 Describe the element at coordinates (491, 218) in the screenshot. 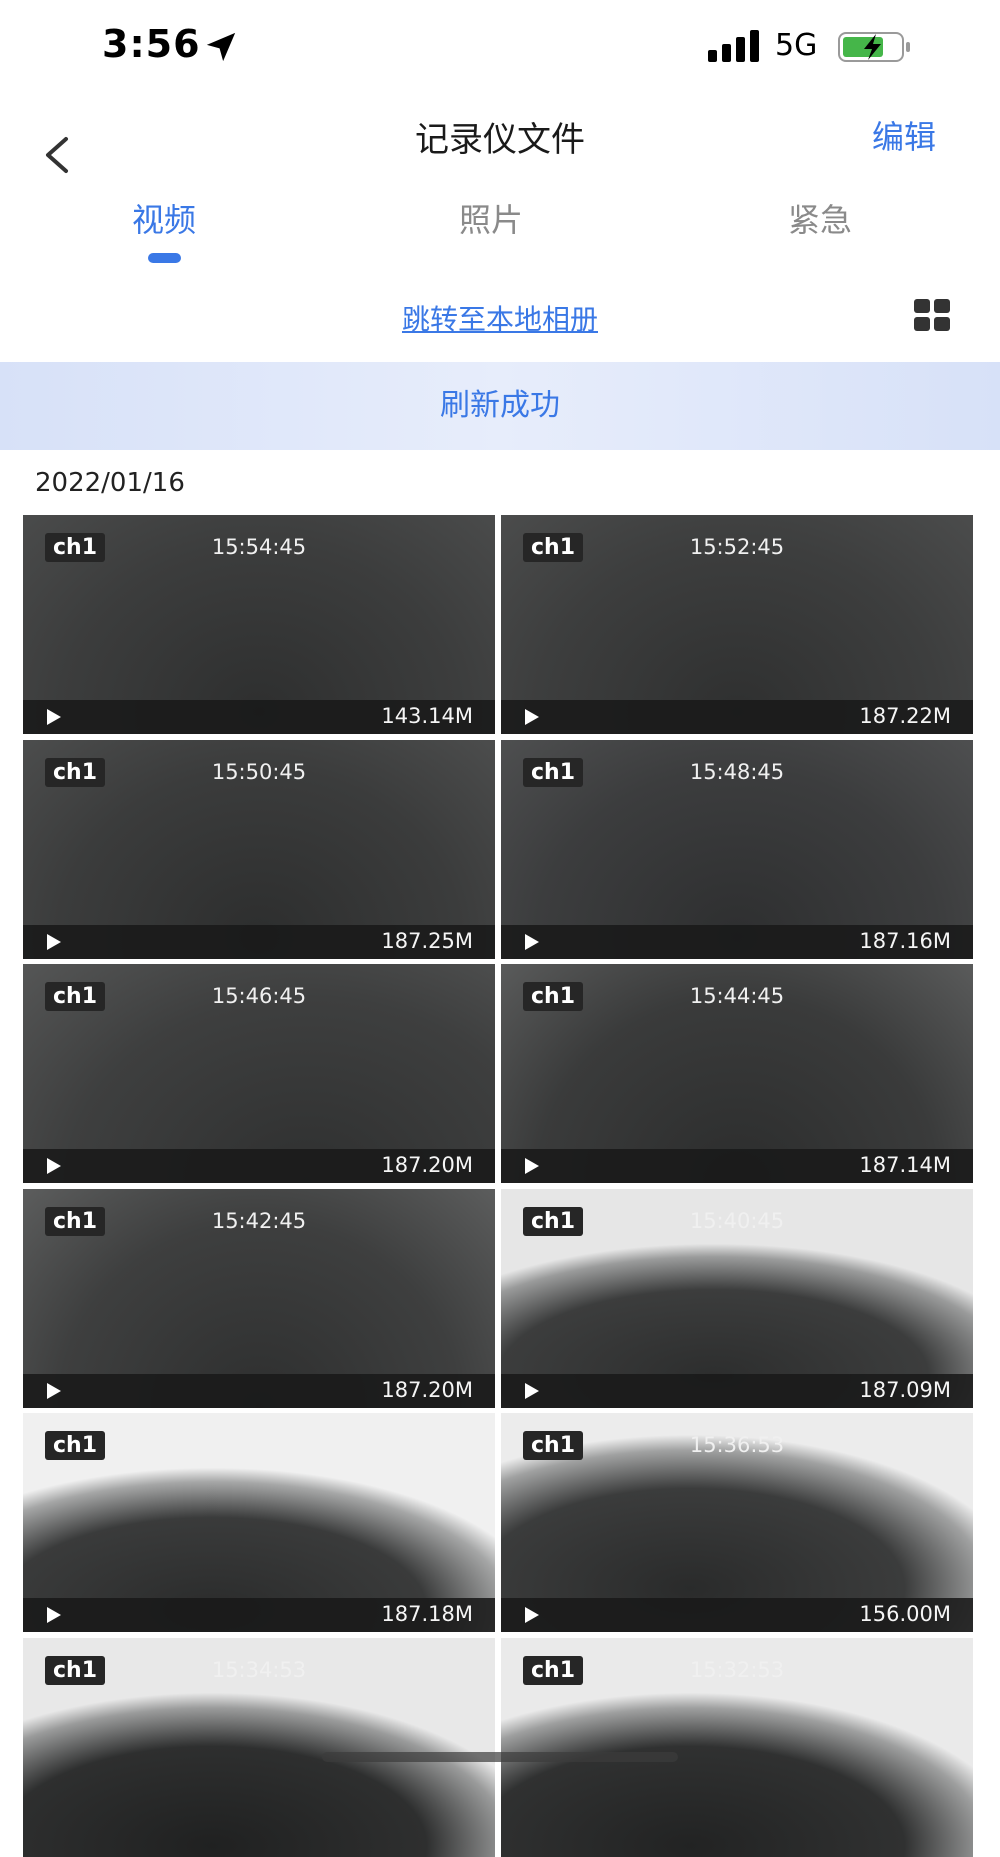

I see `tab-photos: 照片` at that location.